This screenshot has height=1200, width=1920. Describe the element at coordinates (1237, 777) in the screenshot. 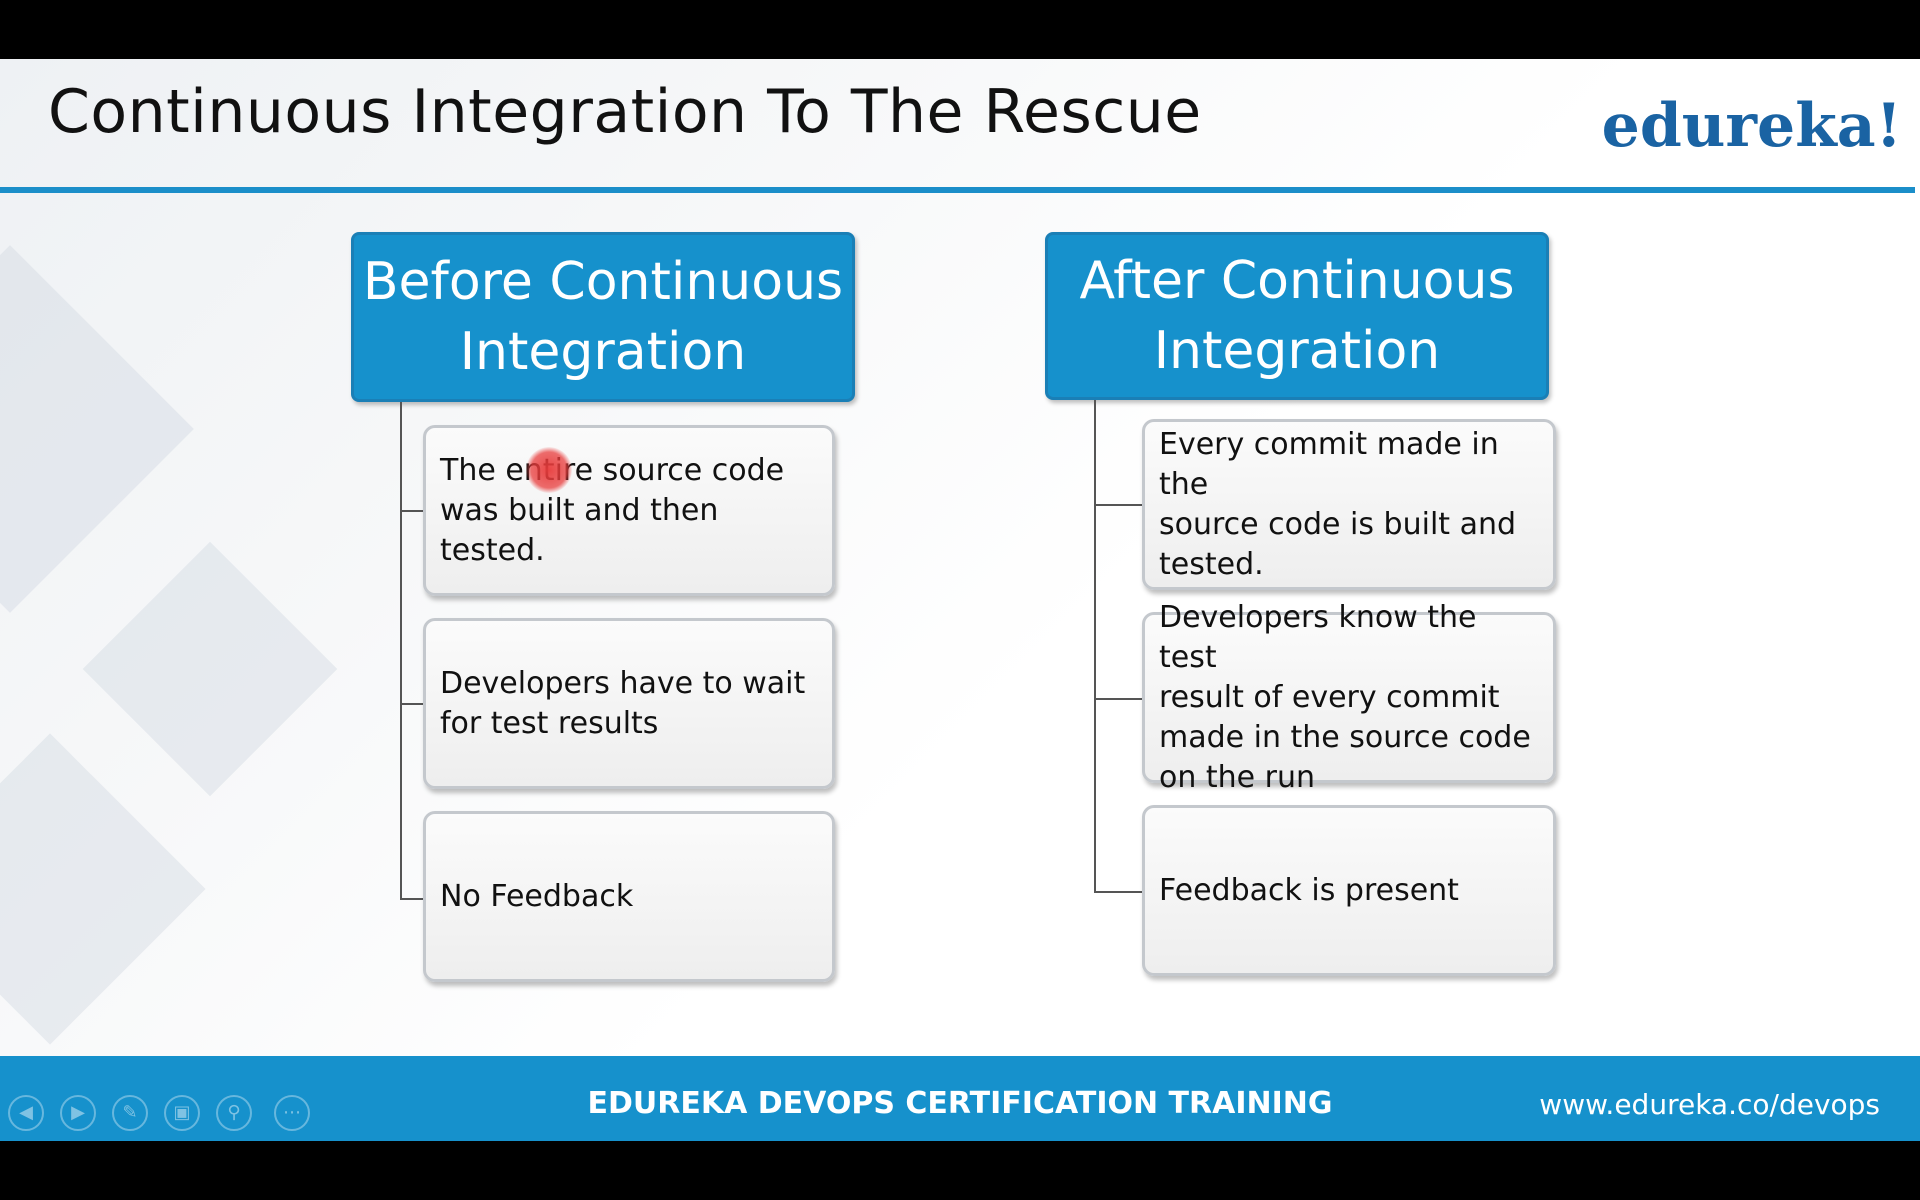

I see `card-text: on the run` at that location.